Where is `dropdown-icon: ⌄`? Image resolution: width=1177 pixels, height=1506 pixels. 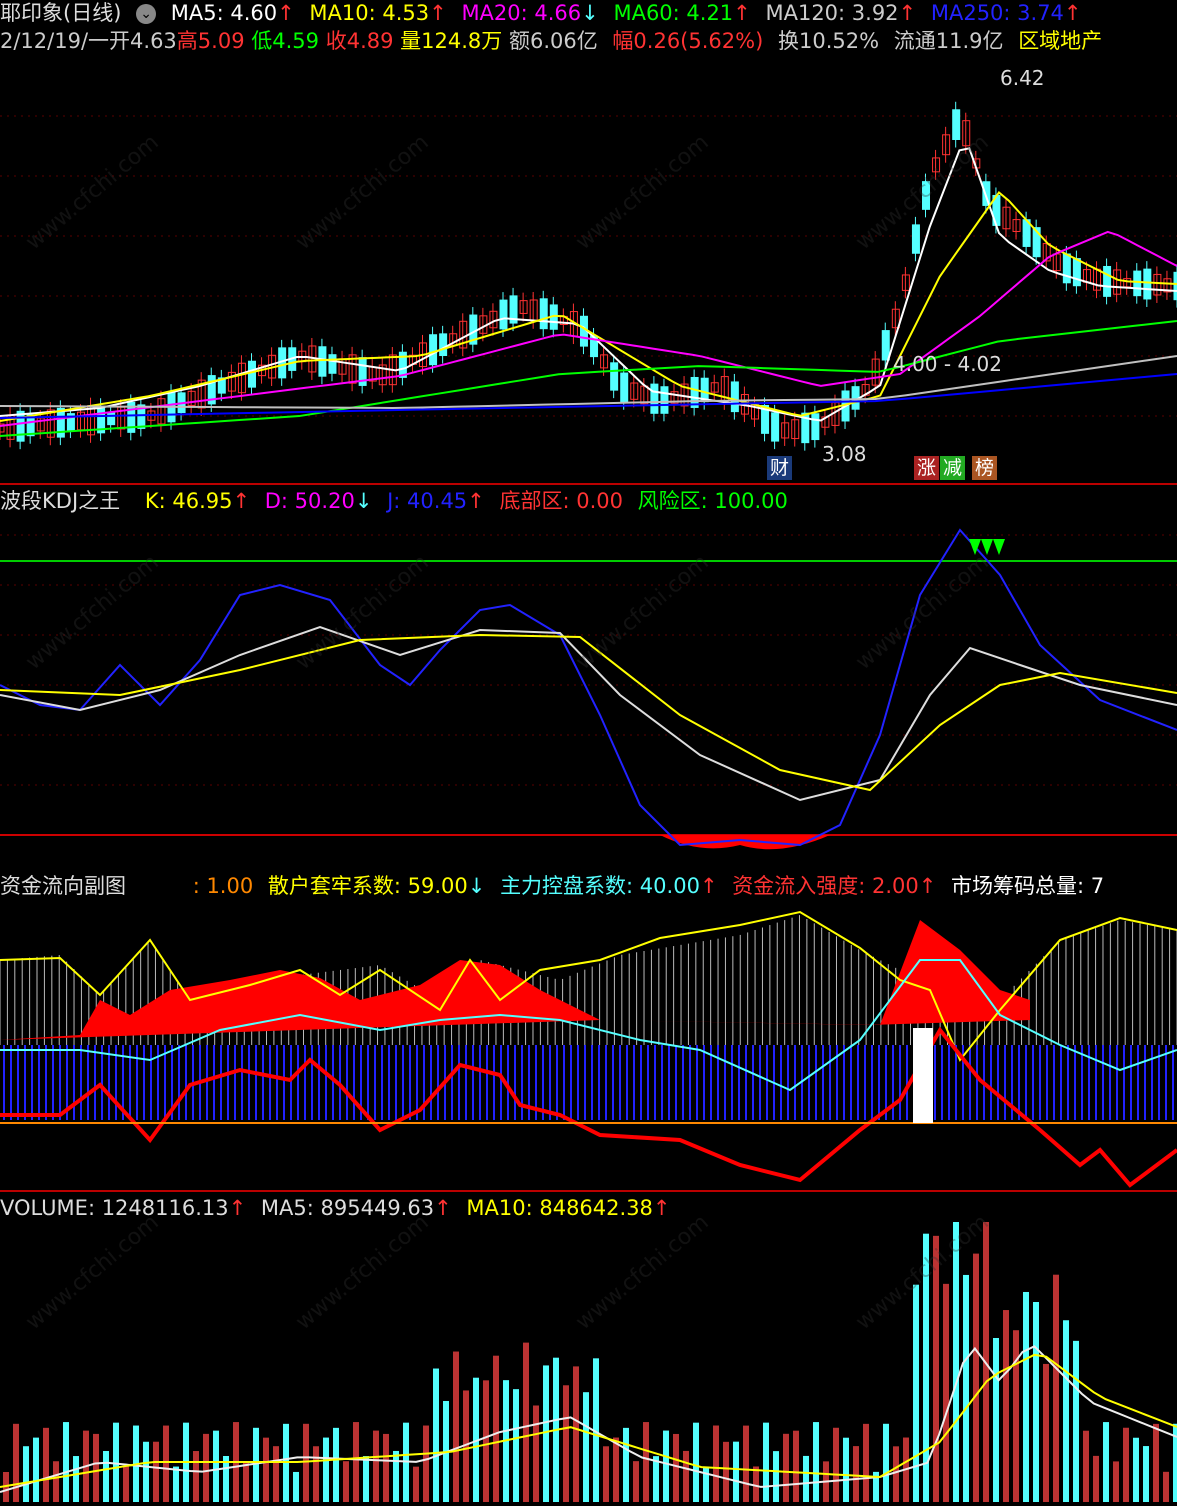
dropdown-icon: ⌄ is located at coordinates (146, 14).